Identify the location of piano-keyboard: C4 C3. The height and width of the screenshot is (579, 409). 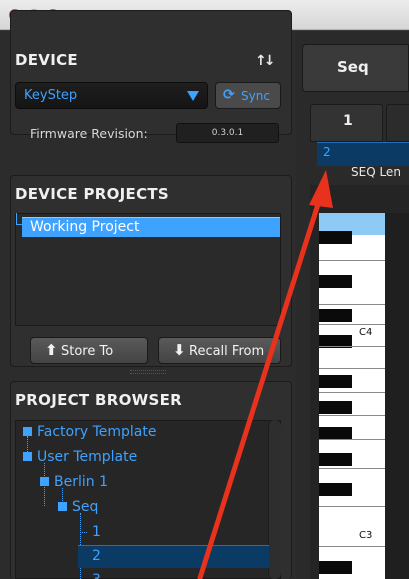
(352, 396).